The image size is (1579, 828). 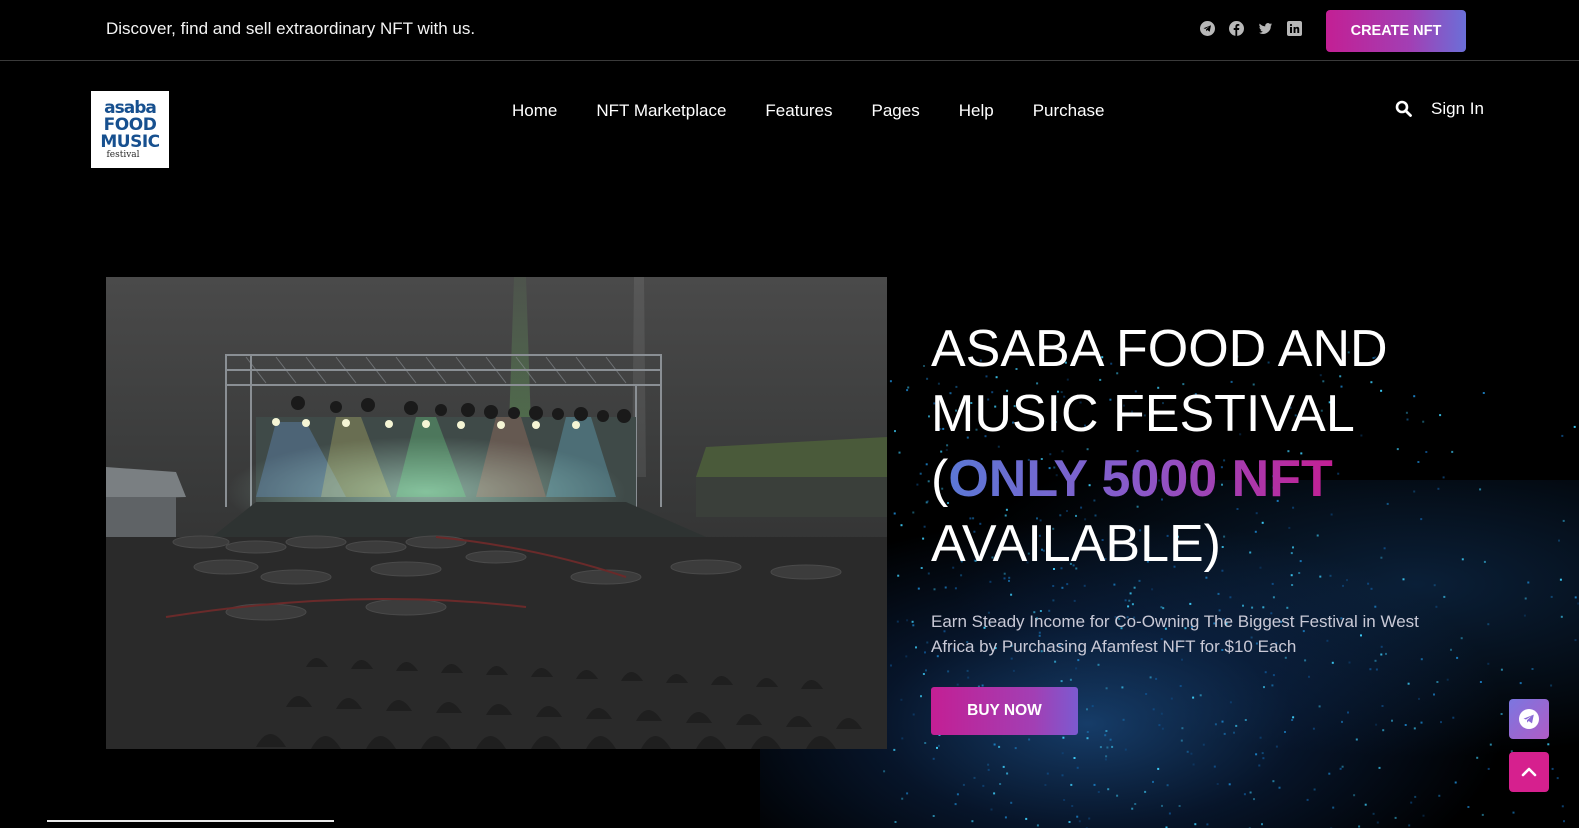 I want to click on nav-home: Home, so click(x=534, y=111).